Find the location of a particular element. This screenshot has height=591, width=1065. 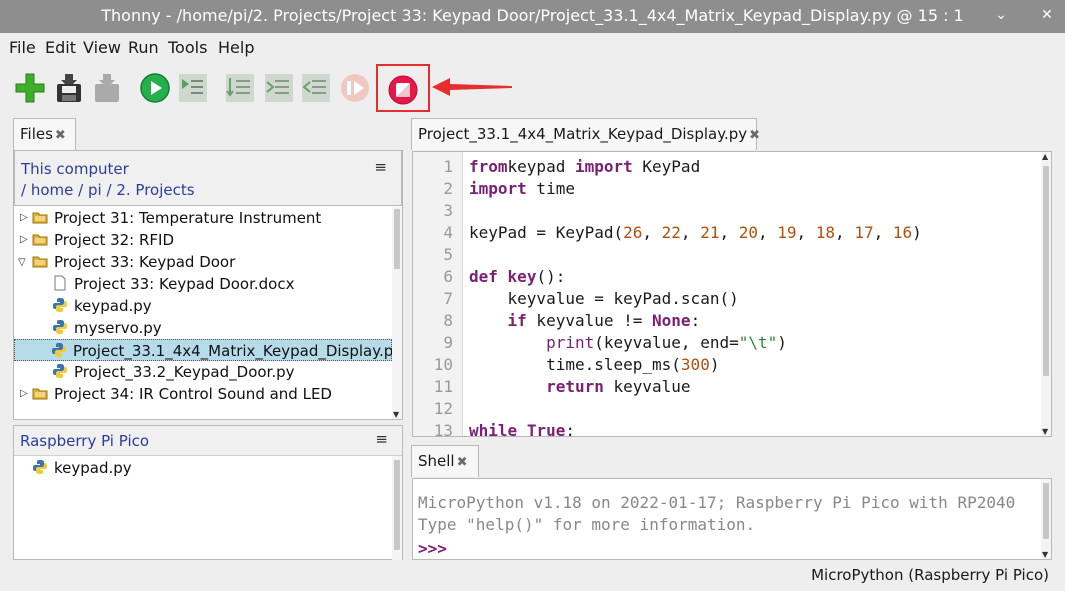

collapse-triangle-icon: ▽ is located at coordinates (22, 262).